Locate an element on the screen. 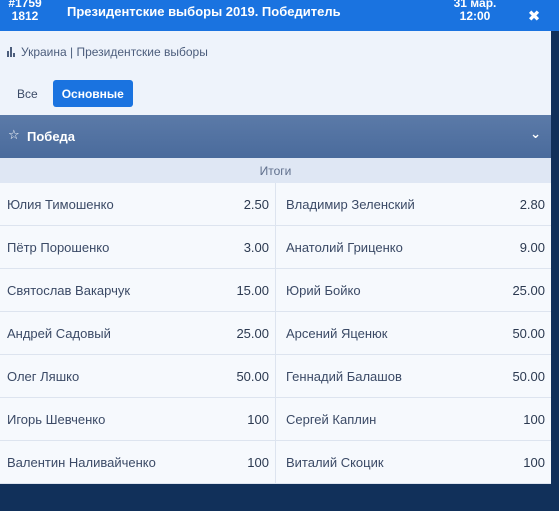  candidate-name: Святослав Вакарчук is located at coordinates (69, 290).